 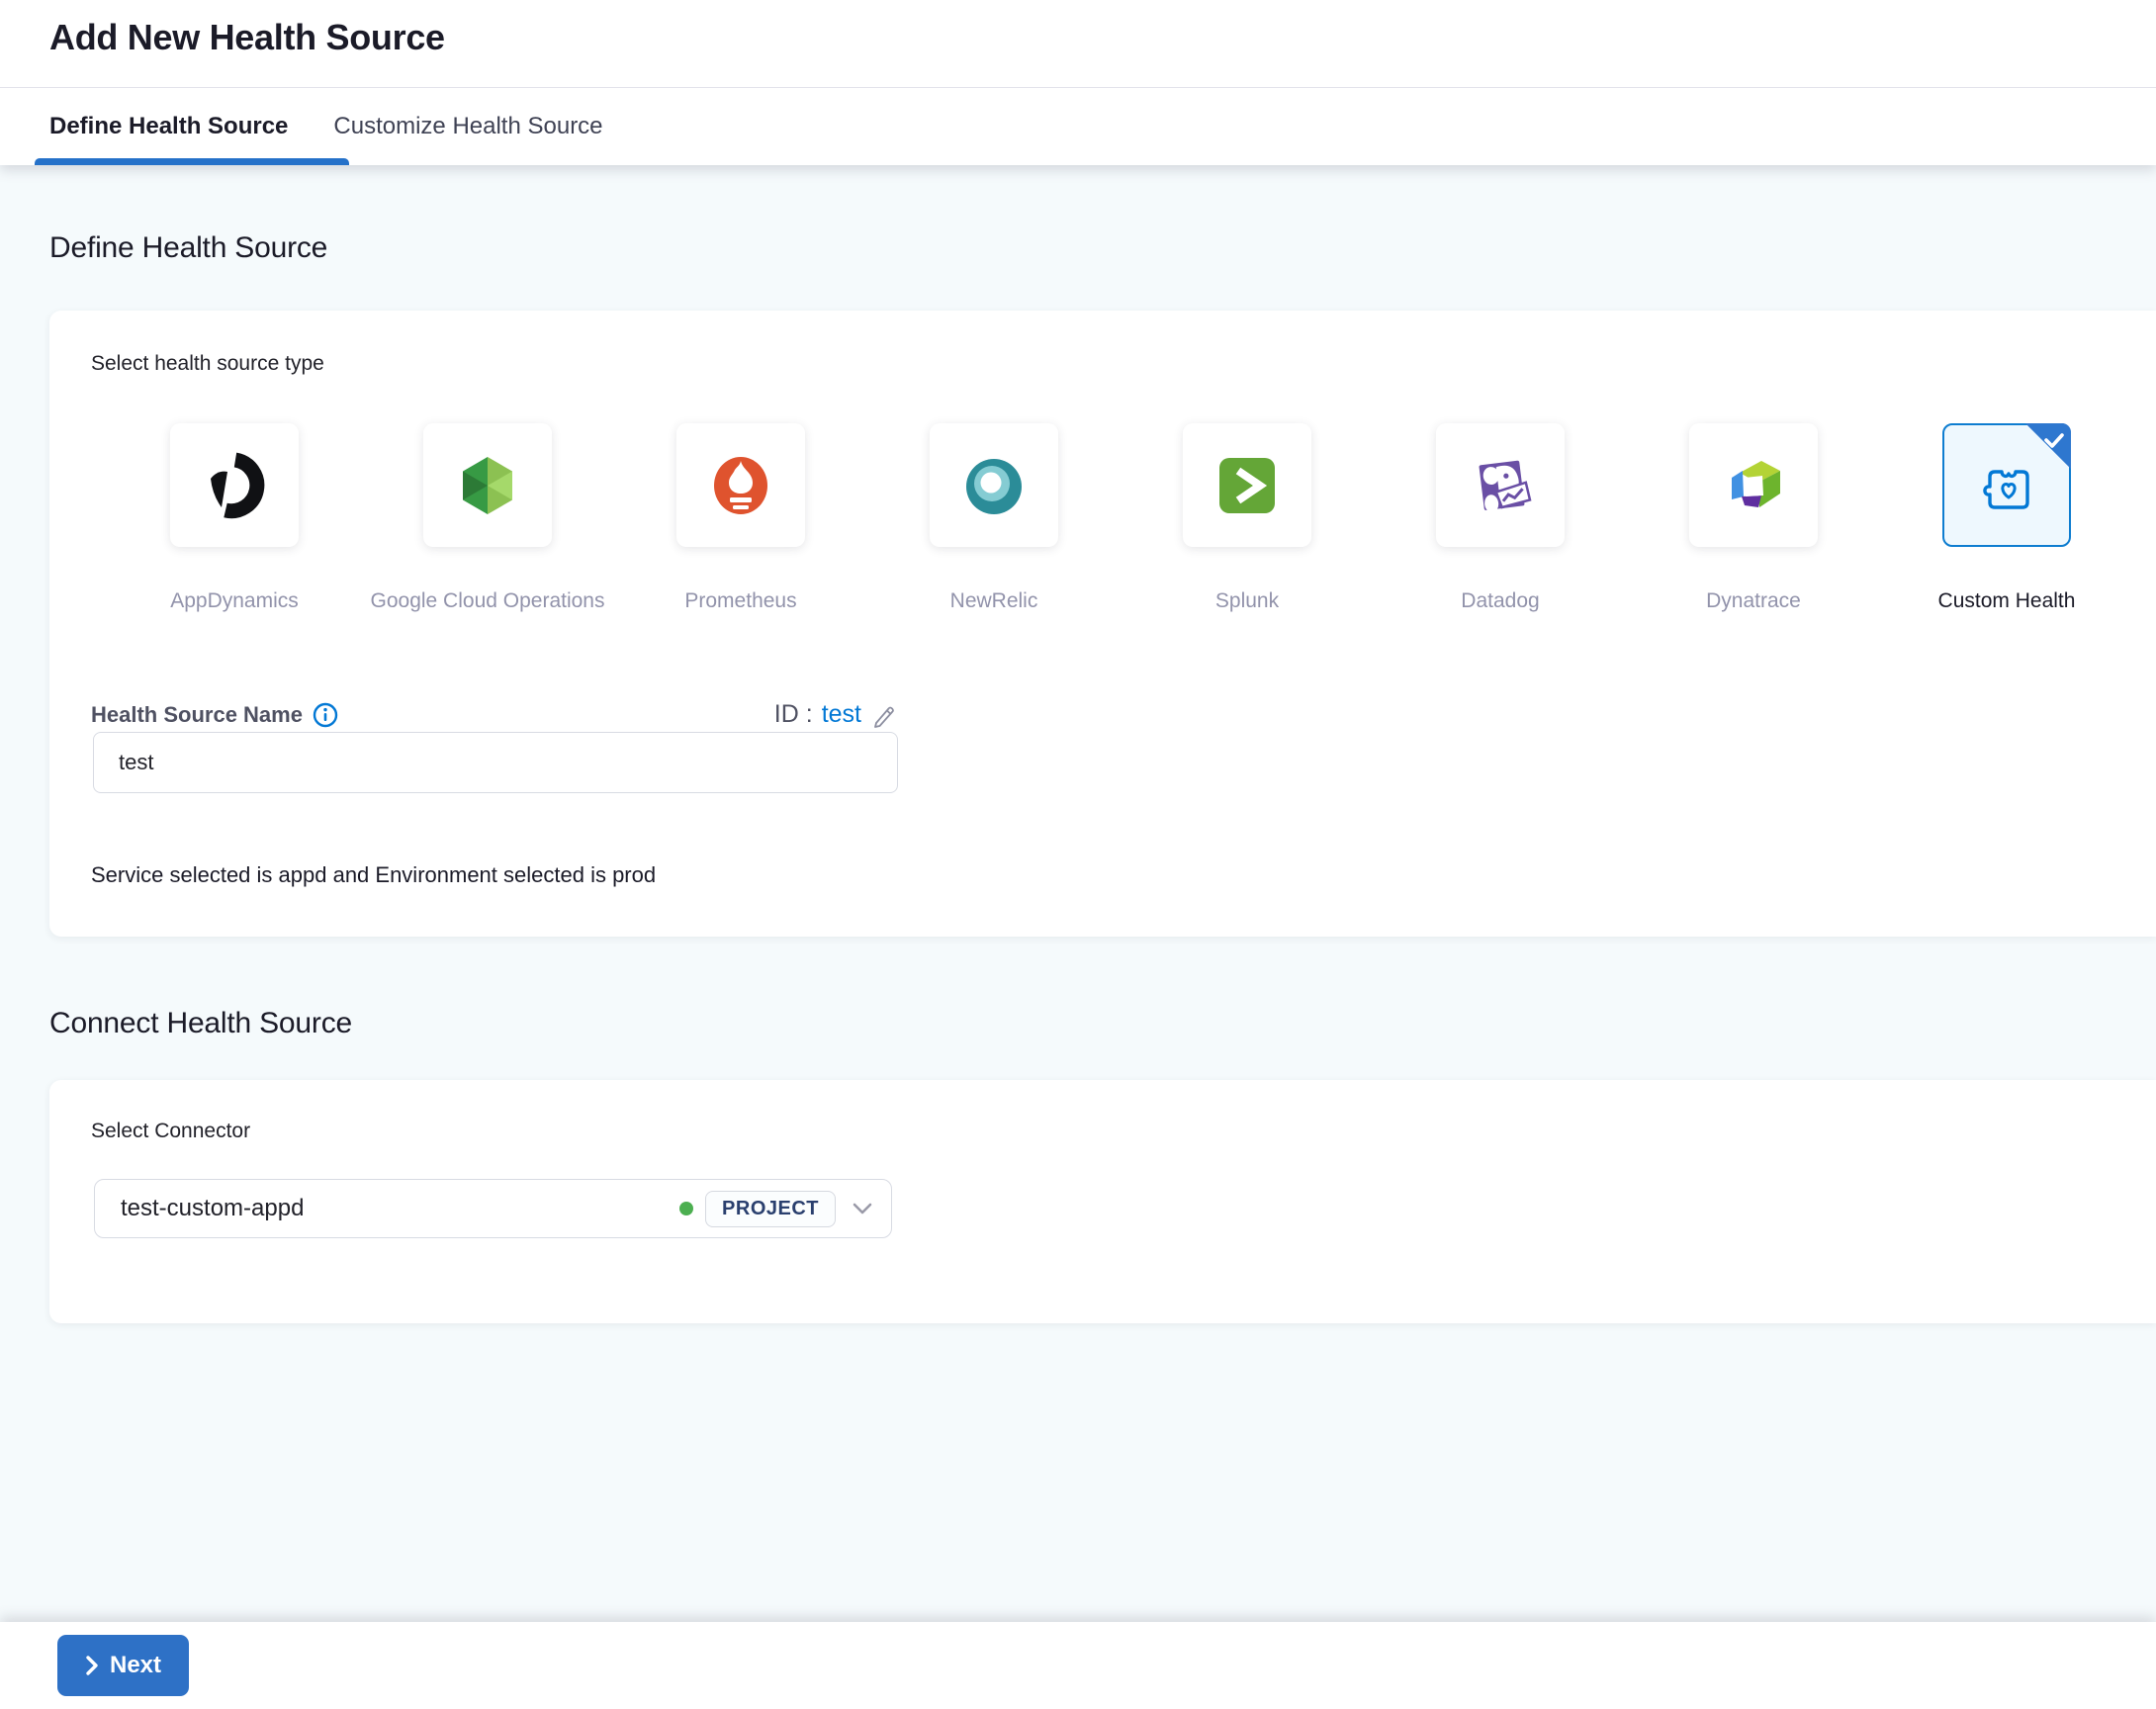 What do you see at coordinates (884, 715) in the screenshot?
I see `edit-pencil-icon` at bounding box center [884, 715].